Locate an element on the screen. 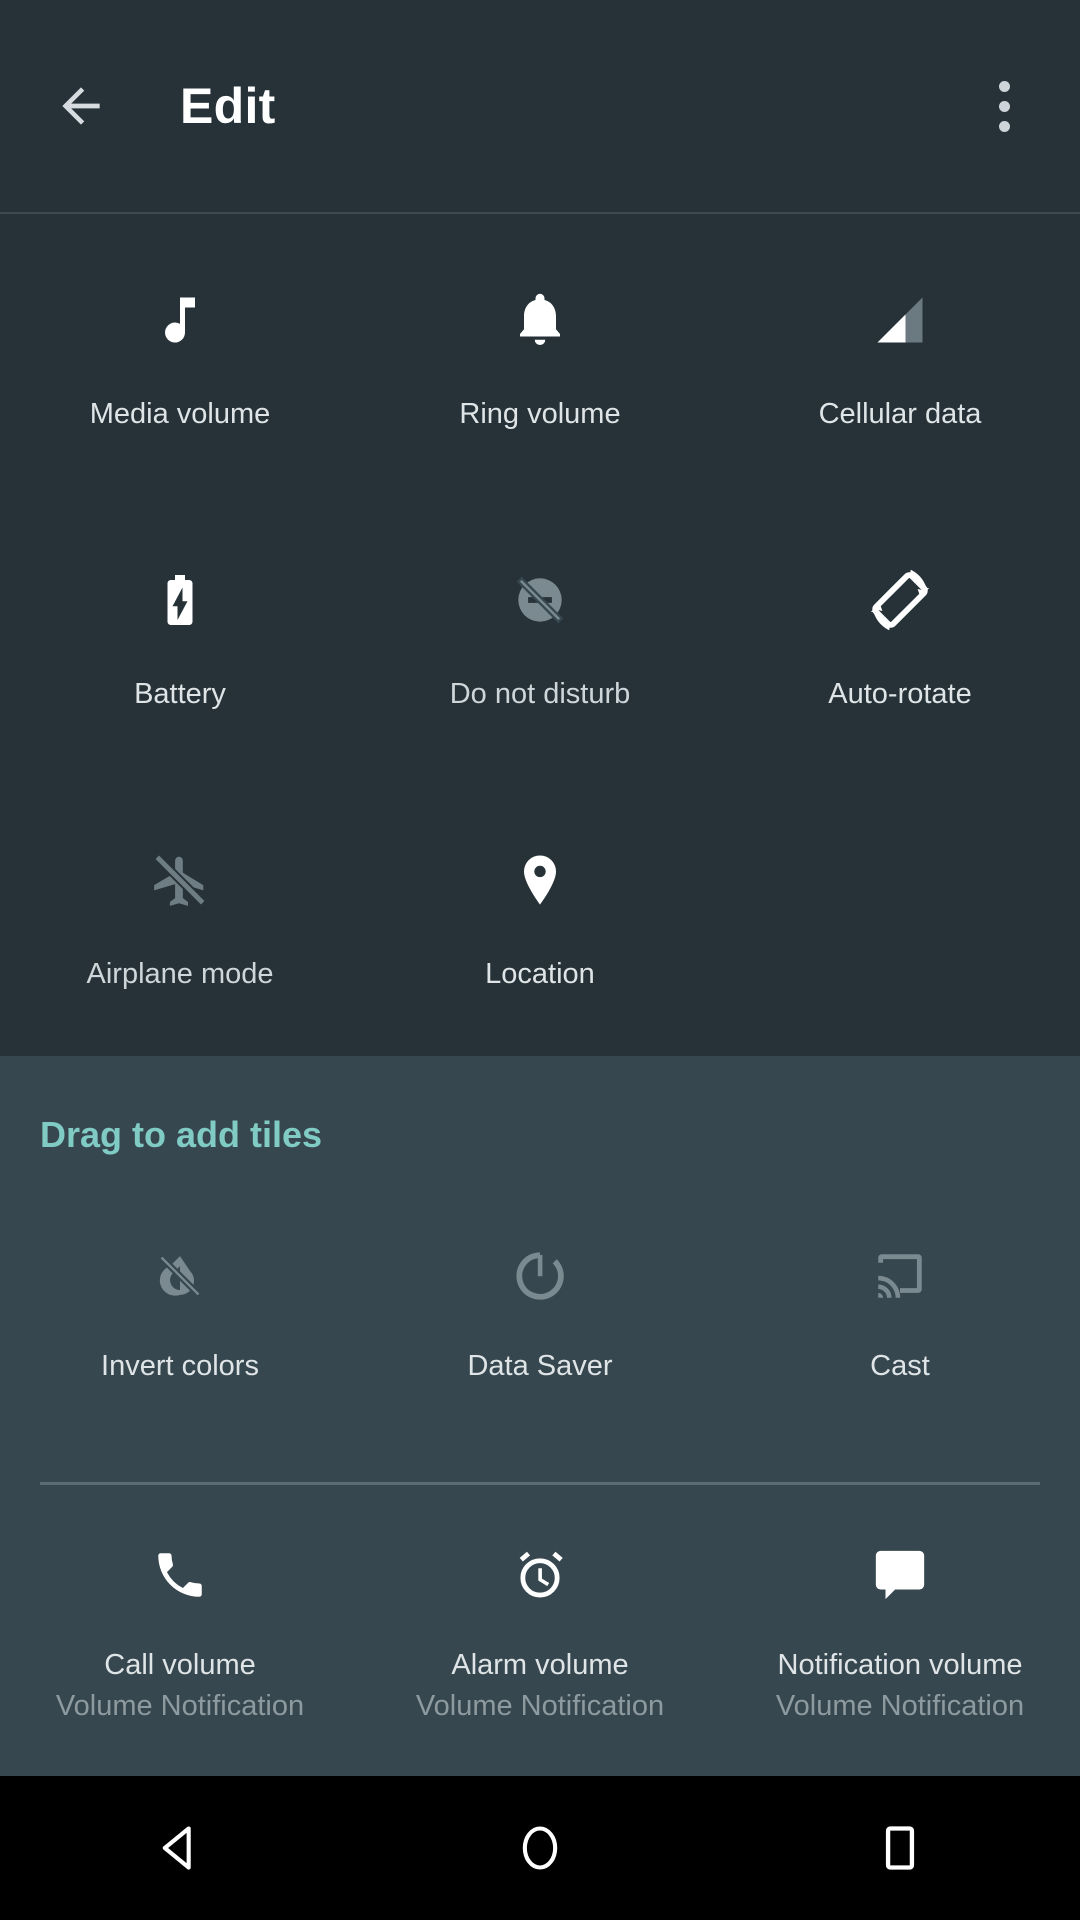 The image size is (1080, 1920). tile-label: Cast is located at coordinates (900, 1366).